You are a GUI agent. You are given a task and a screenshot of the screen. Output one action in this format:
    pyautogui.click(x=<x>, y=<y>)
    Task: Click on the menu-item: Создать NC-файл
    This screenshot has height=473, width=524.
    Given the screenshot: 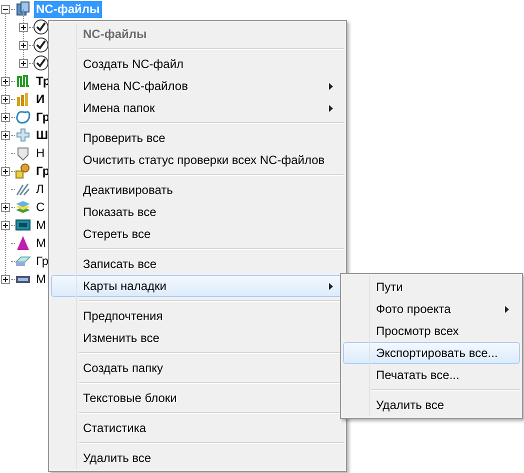 What is the action you would take?
    pyautogui.click(x=197, y=64)
    